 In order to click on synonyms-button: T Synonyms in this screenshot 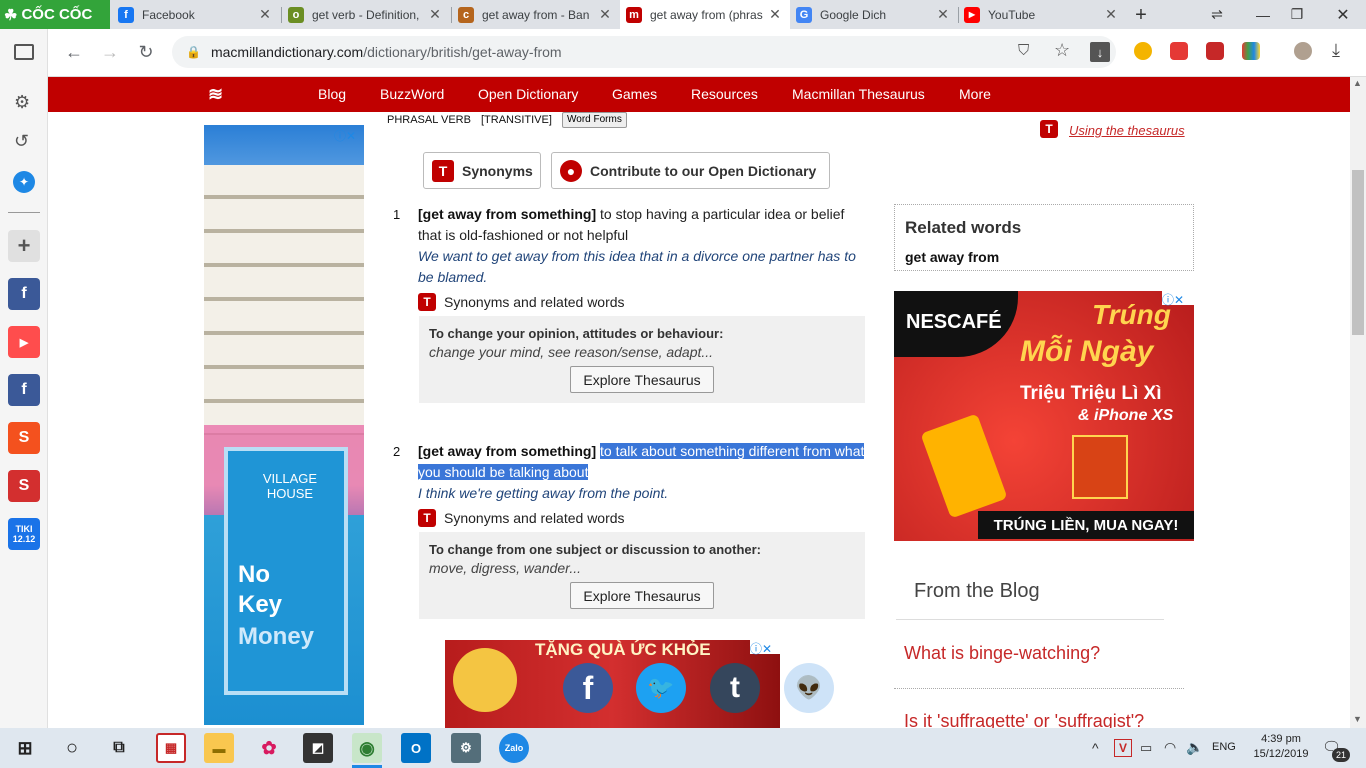, I will do `click(482, 170)`.